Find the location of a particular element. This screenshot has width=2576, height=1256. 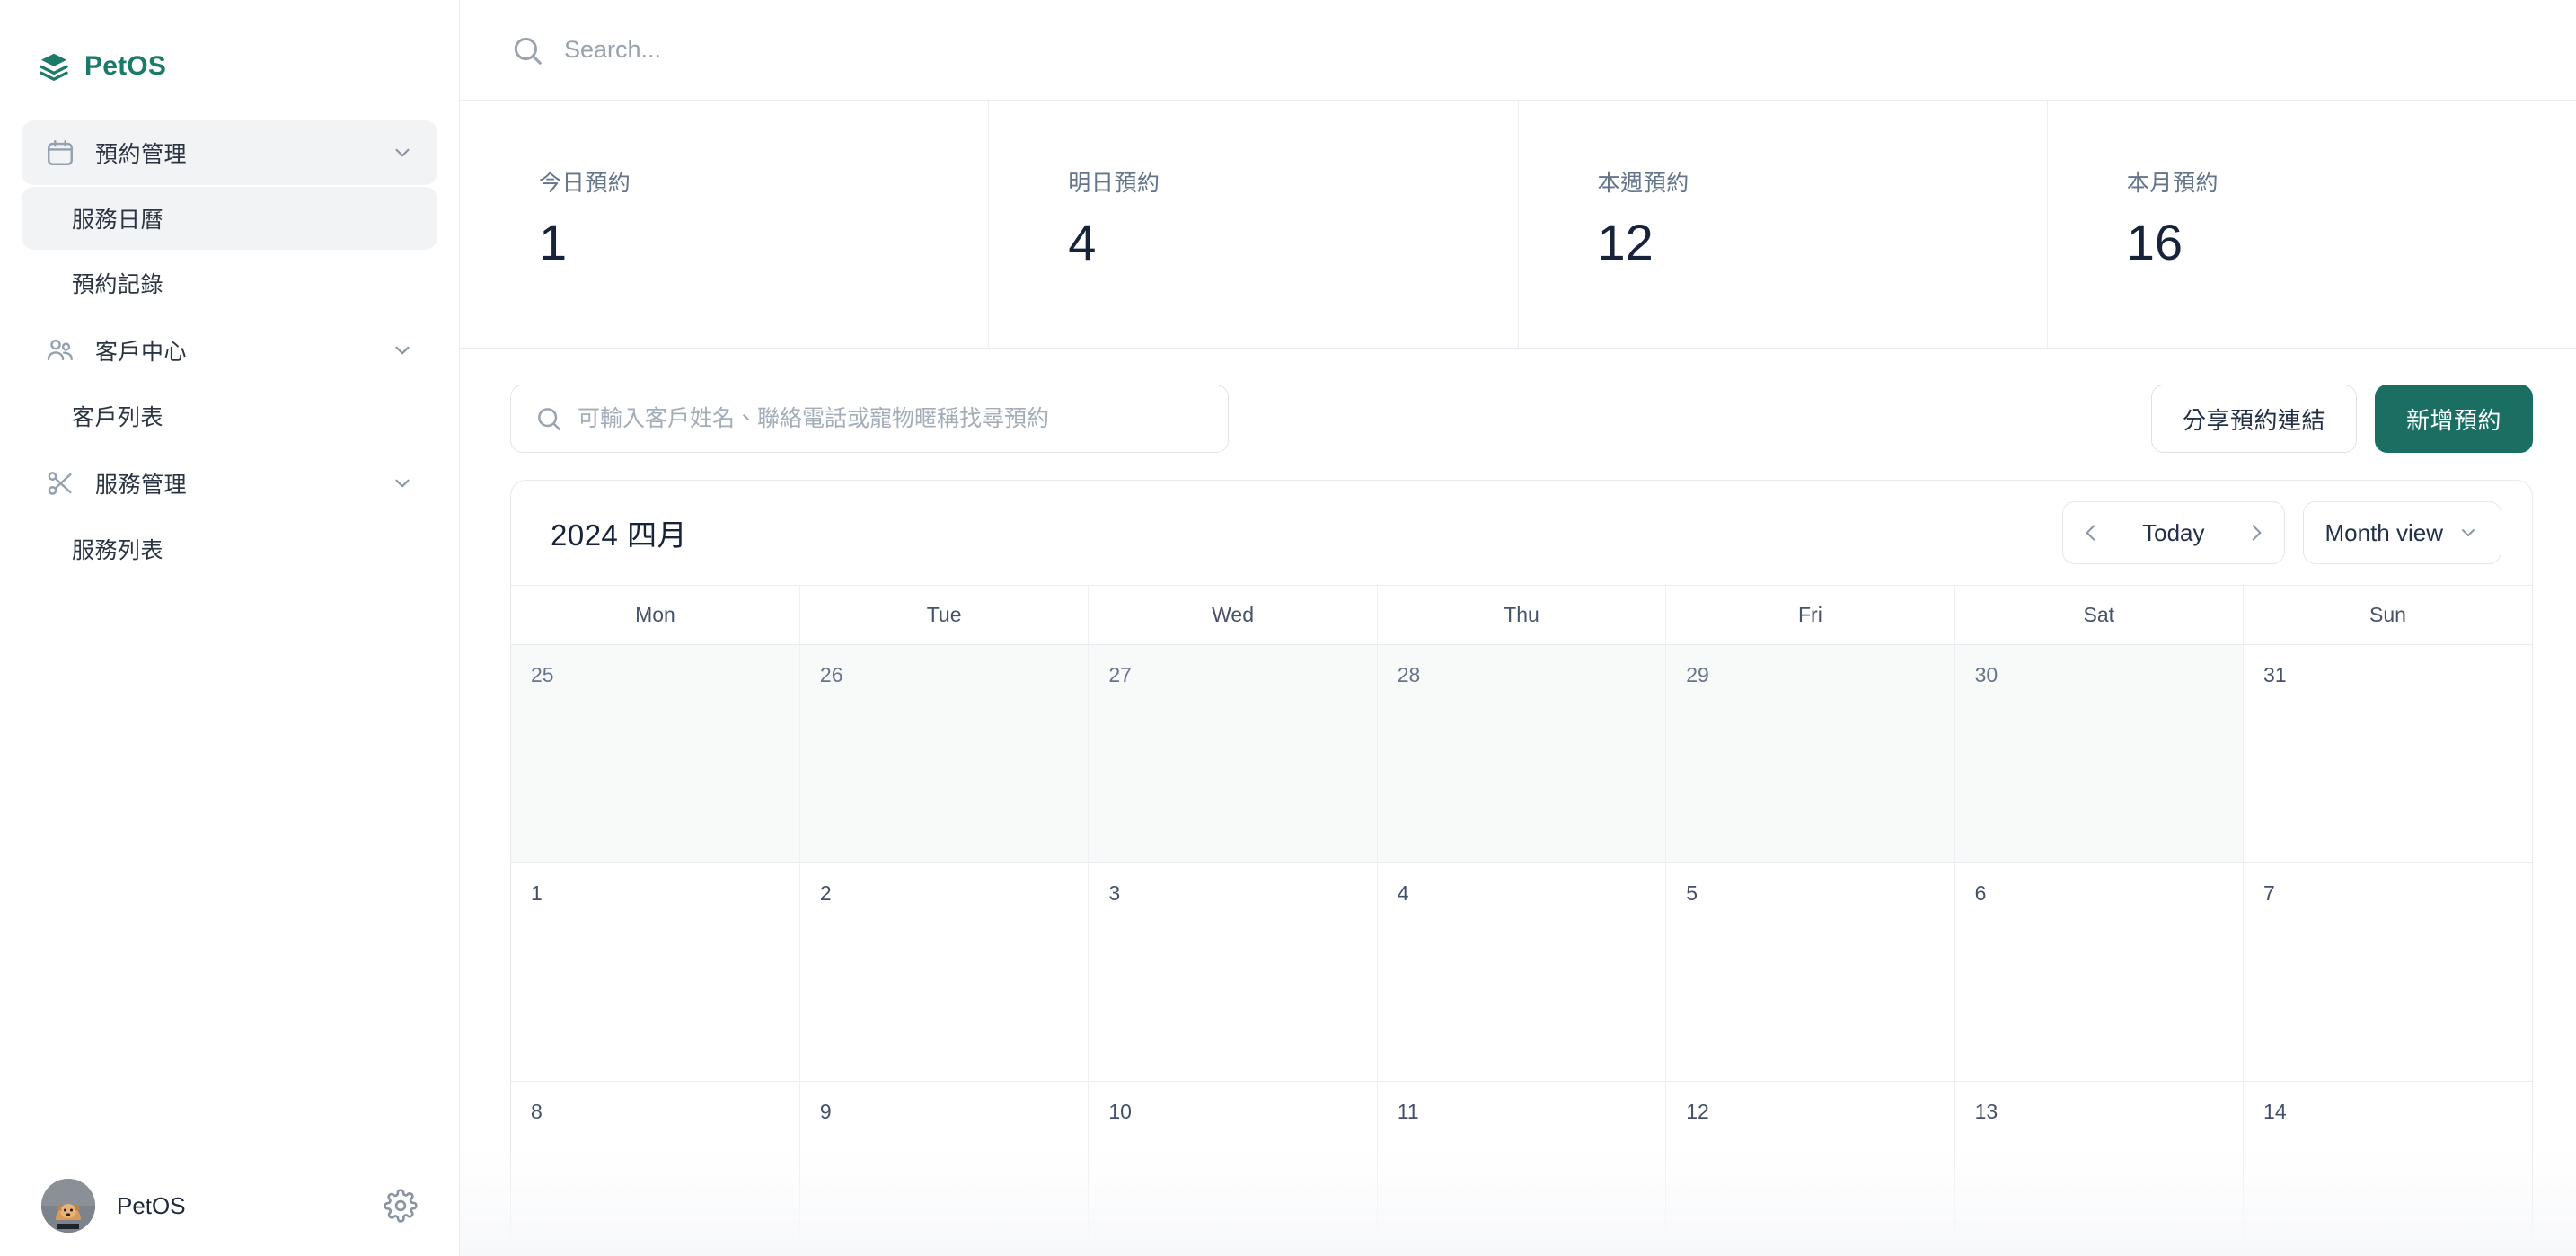

stat-card-tomorrow: 明日預約 4 is located at coordinates (1254, 224).